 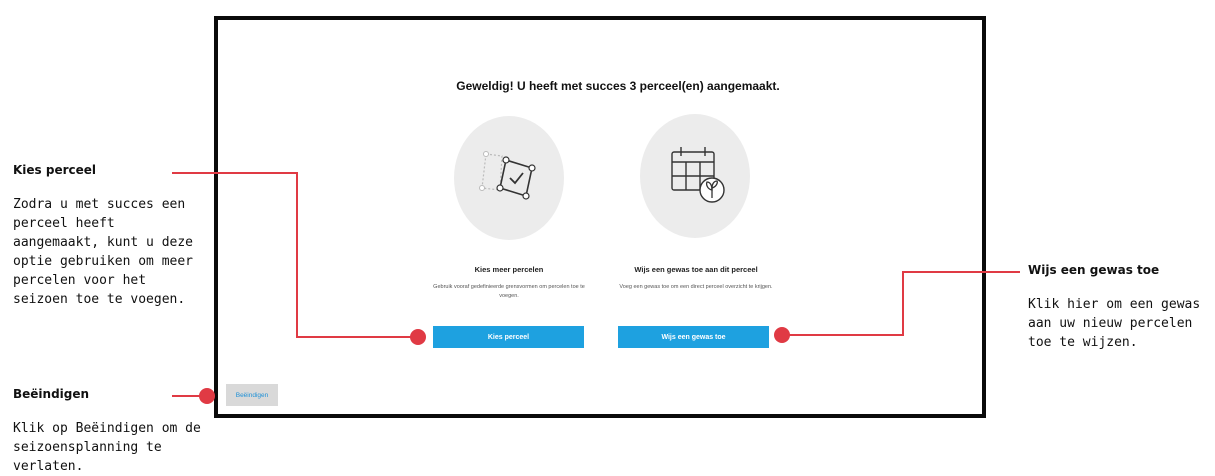 What do you see at coordinates (782, 335) in the screenshot?
I see `callout-dot-wijs-gewas` at bounding box center [782, 335].